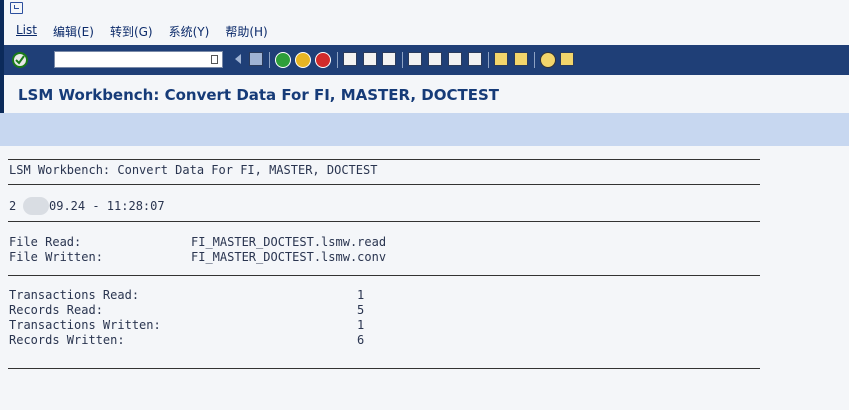 The height and width of the screenshot is (410, 849). Describe the element at coordinates (56, 310) in the screenshot. I see `stat-label: Records Read:` at that location.